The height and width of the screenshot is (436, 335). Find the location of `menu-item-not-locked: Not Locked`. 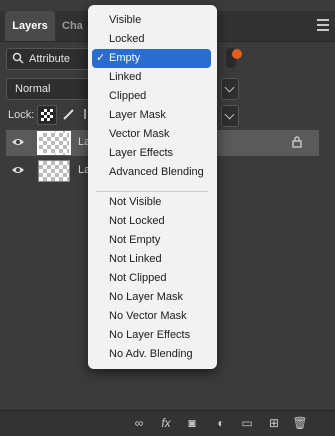

menu-item-not-locked: Not Locked is located at coordinates (152, 221).